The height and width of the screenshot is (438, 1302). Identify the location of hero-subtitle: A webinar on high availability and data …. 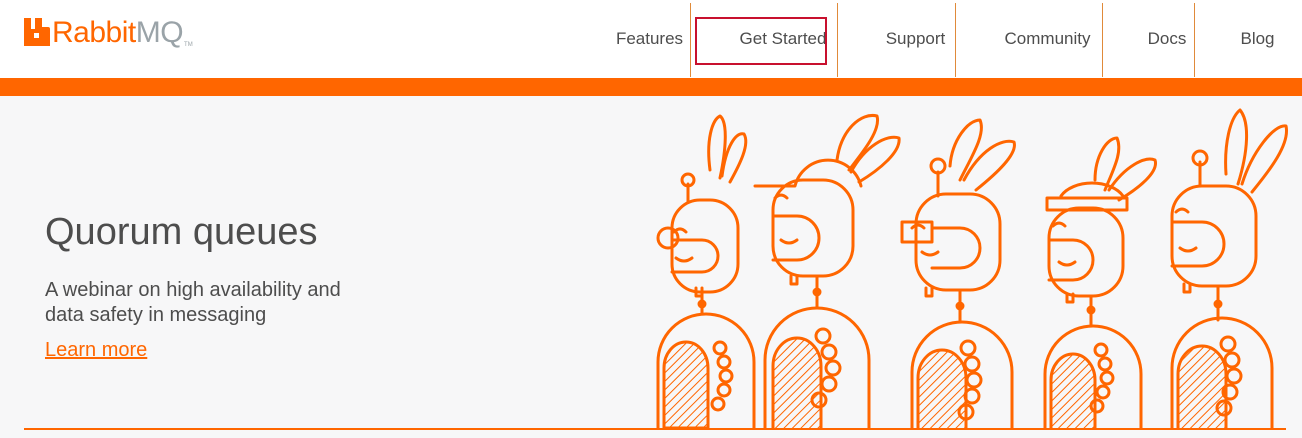
(193, 302).